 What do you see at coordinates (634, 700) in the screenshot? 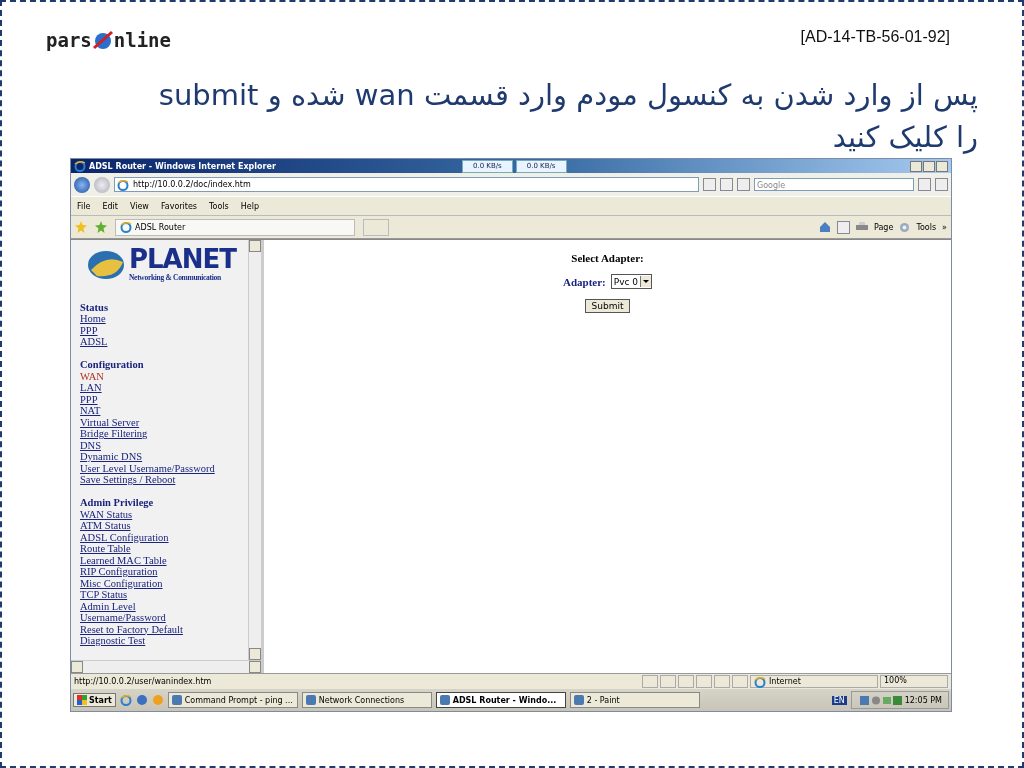
I see `taskbar-button: 2 - Paint` at bounding box center [634, 700].